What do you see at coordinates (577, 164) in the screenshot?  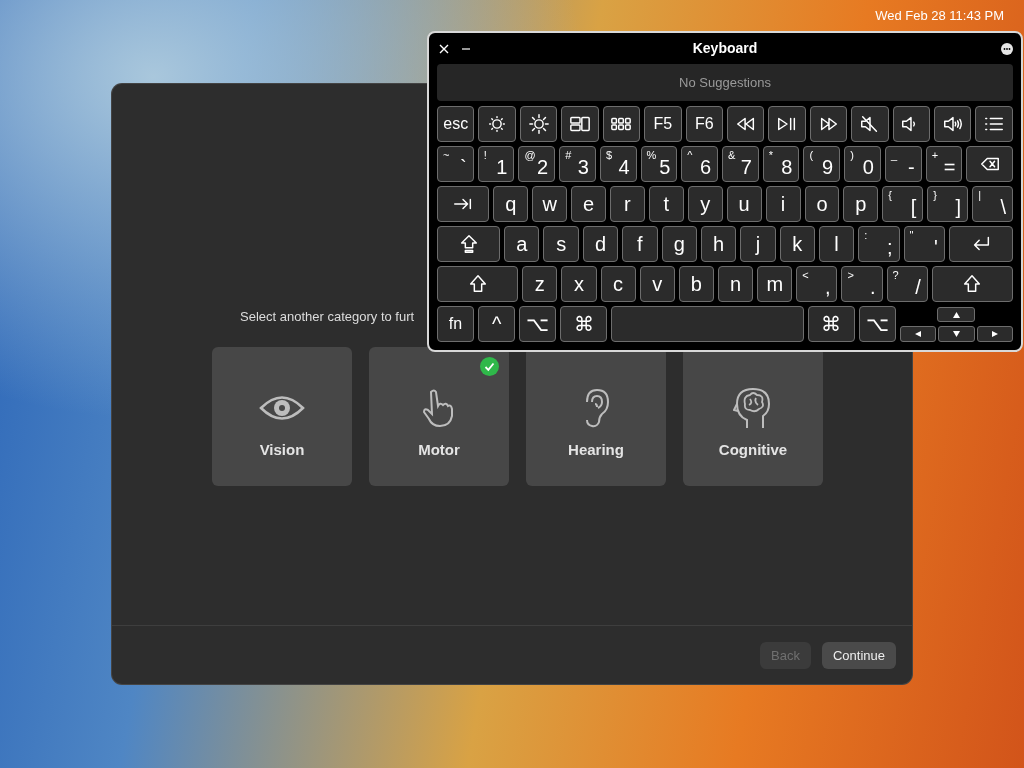 I see `keyboard-key: # 3` at bounding box center [577, 164].